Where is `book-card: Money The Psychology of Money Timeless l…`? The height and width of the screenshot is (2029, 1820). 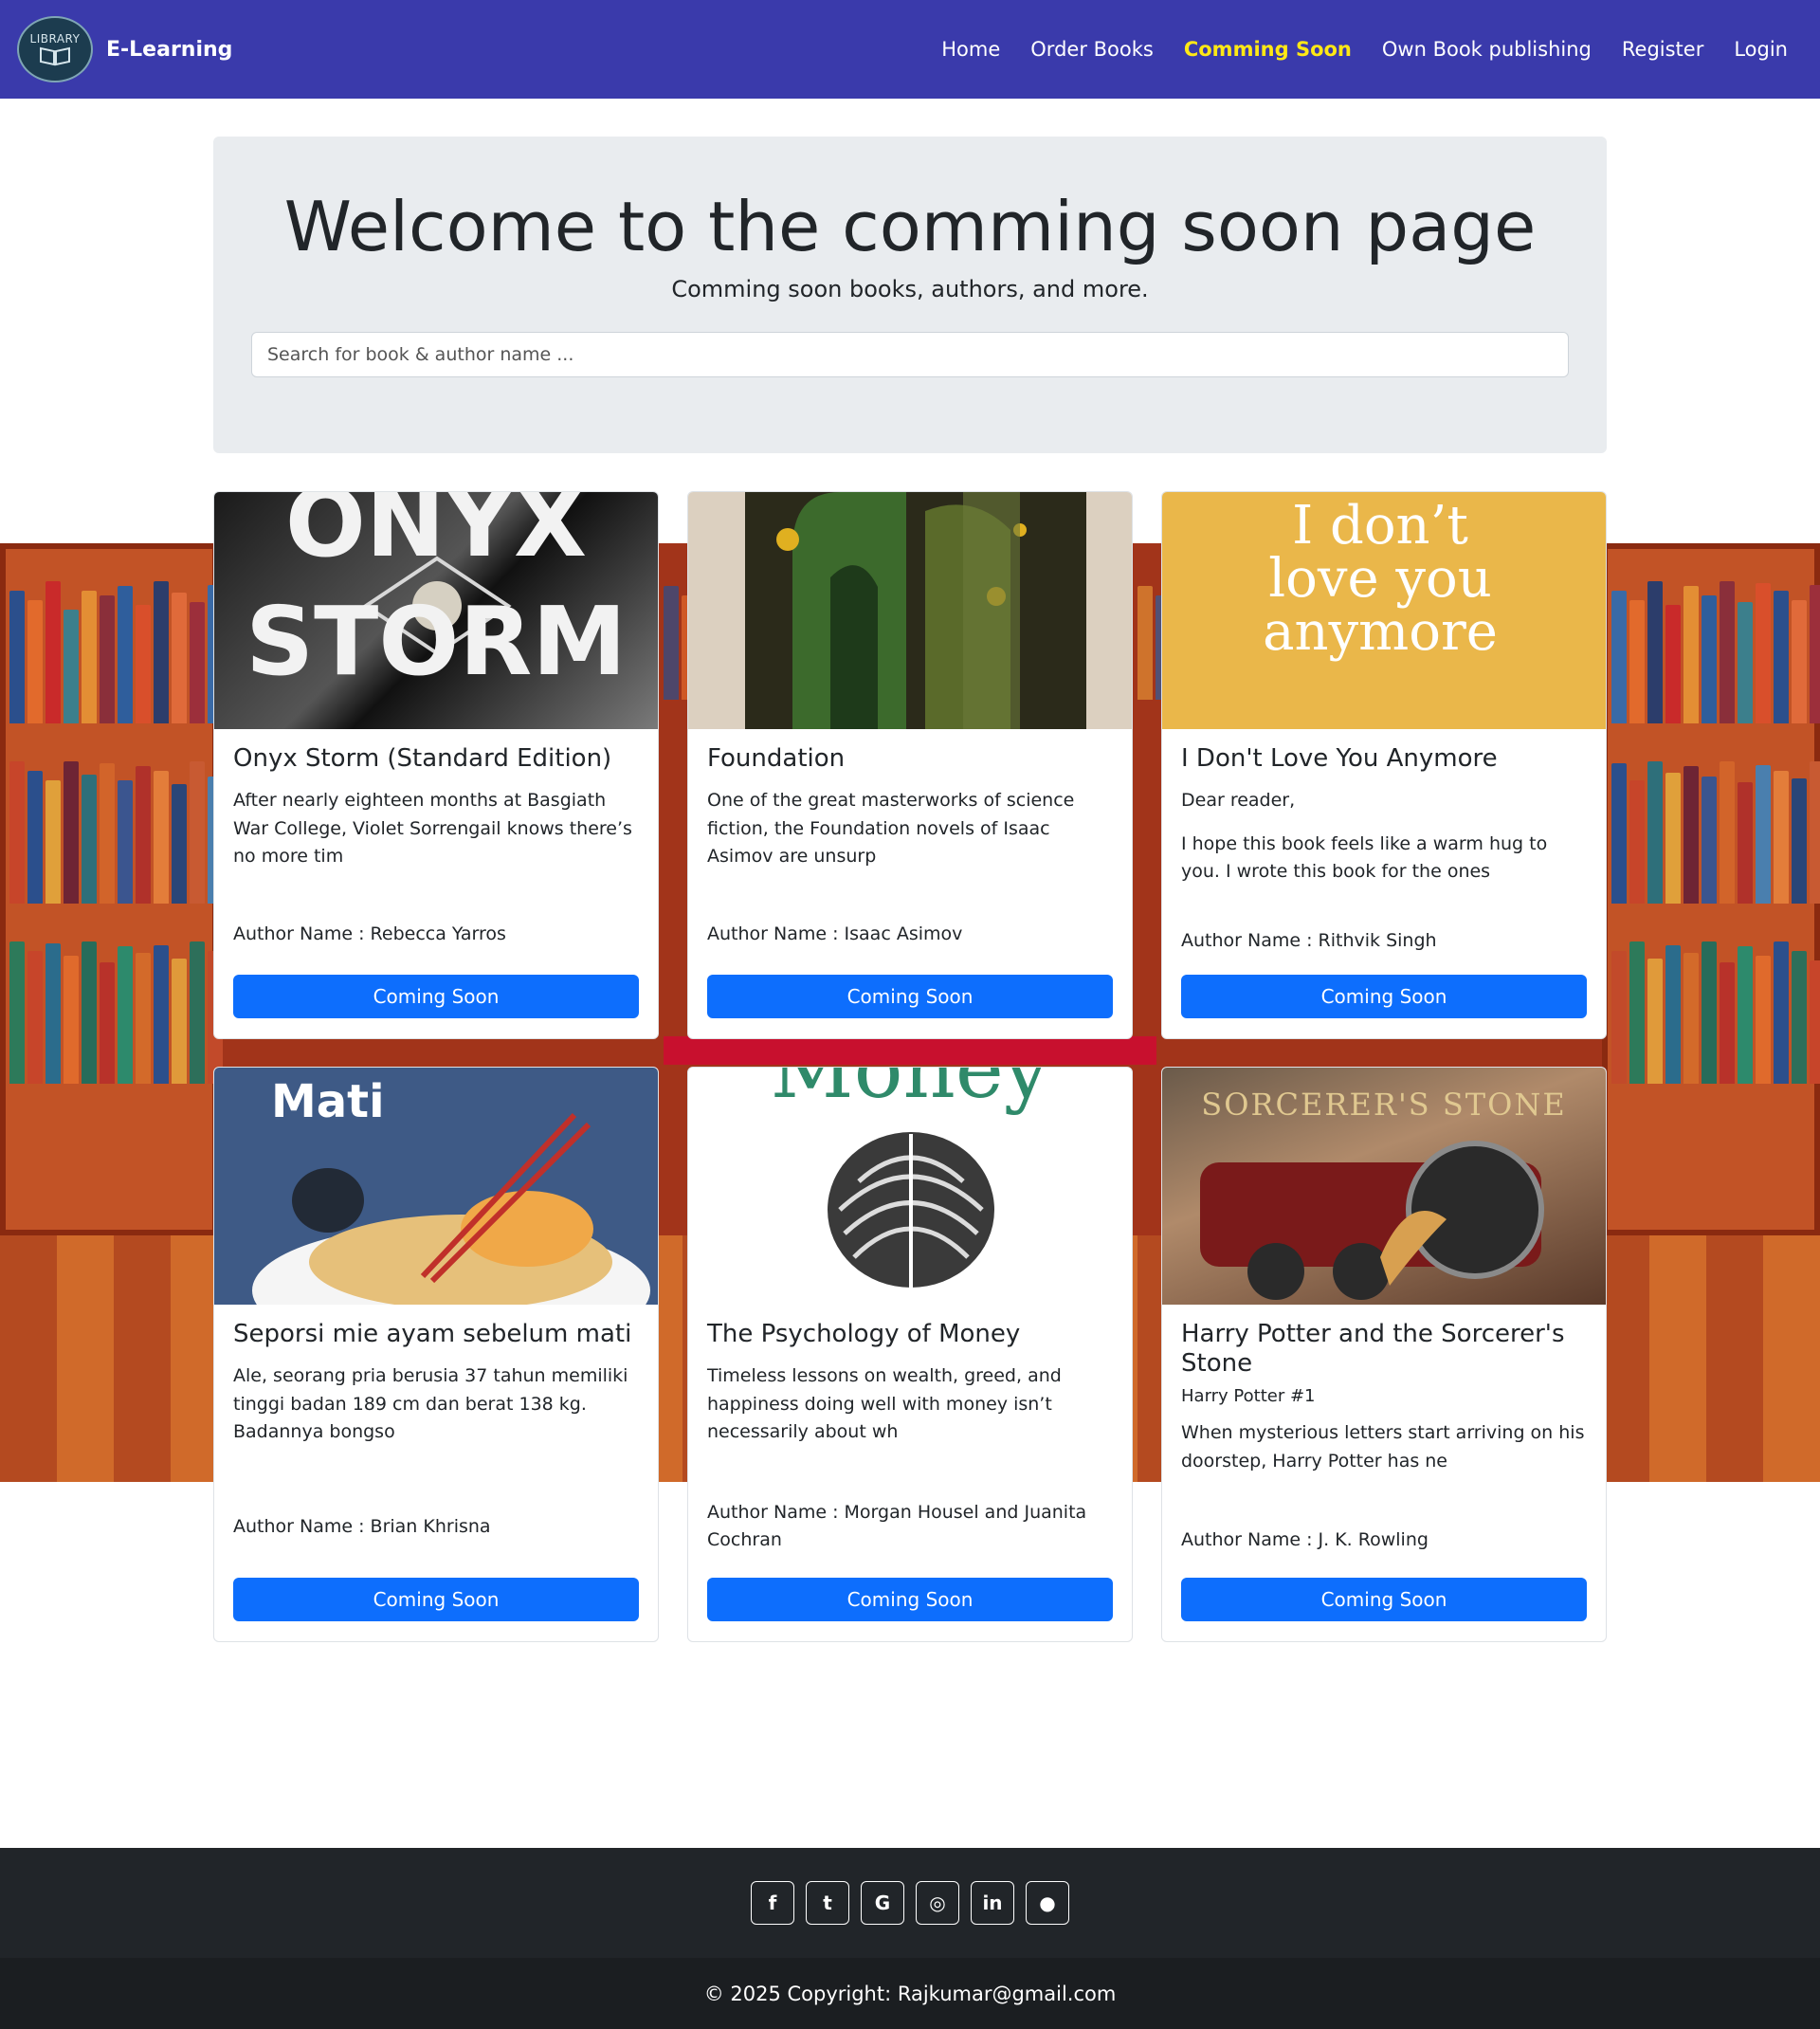 book-card: Money The Psychology of Money Timeless l… is located at coordinates (910, 1354).